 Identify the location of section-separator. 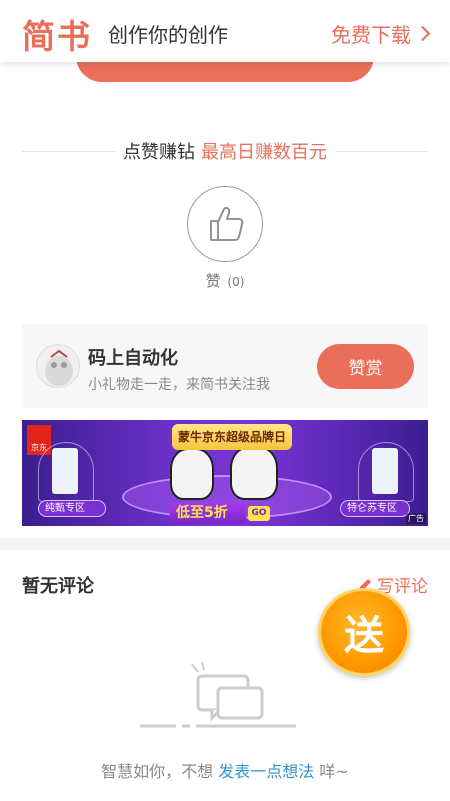
(225, 544).